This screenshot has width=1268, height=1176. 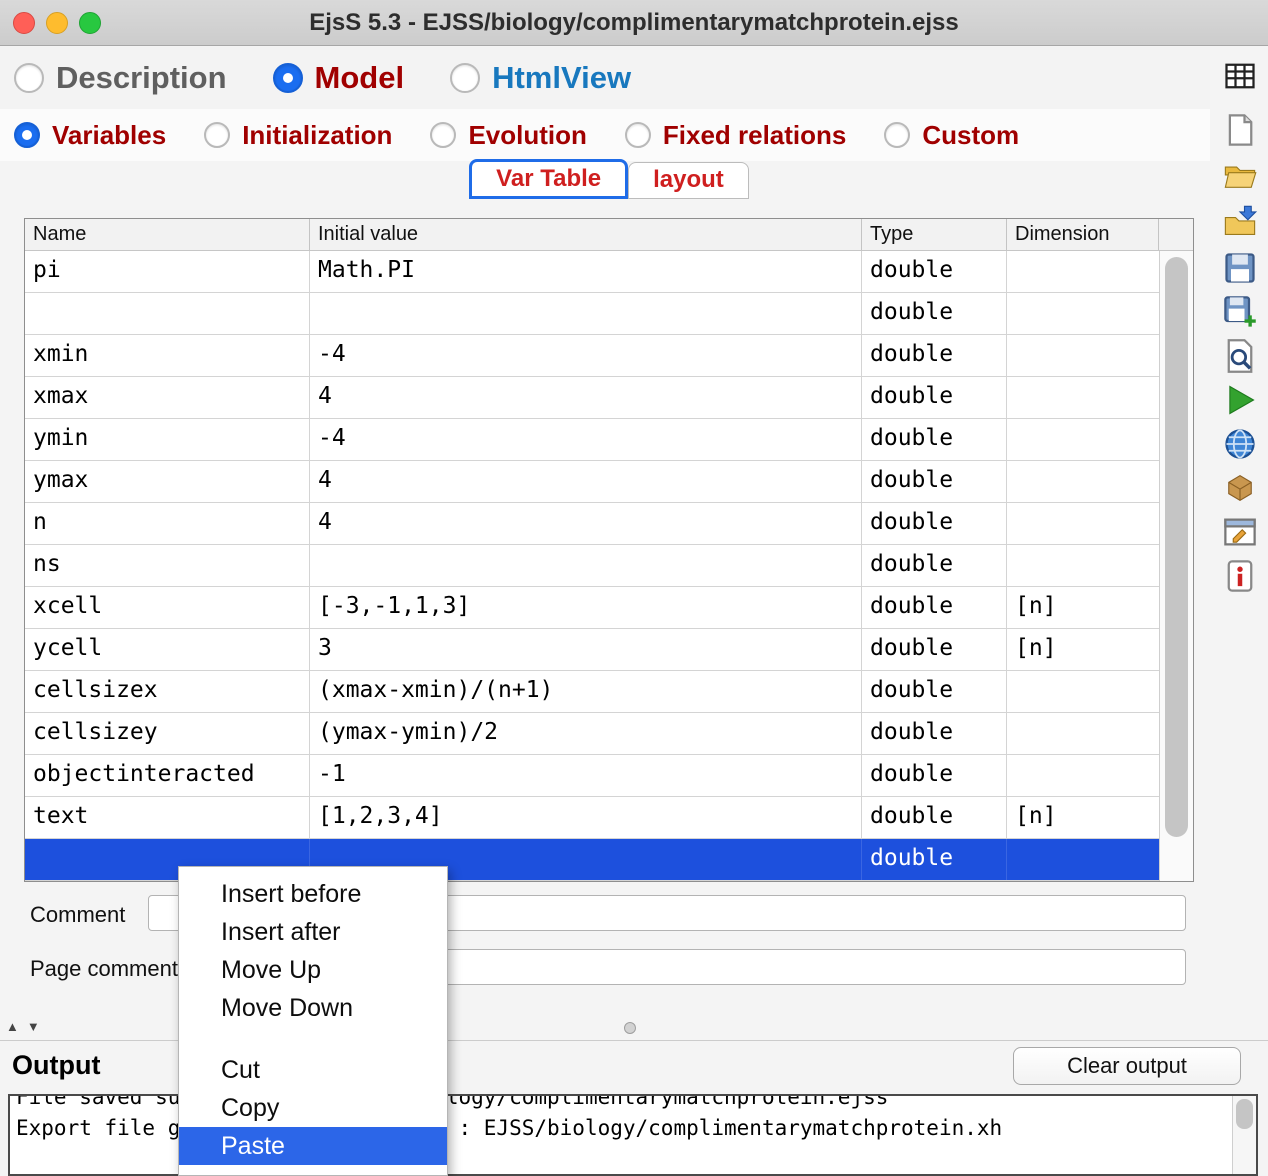 I want to click on info-icon, so click(x=1242, y=578).